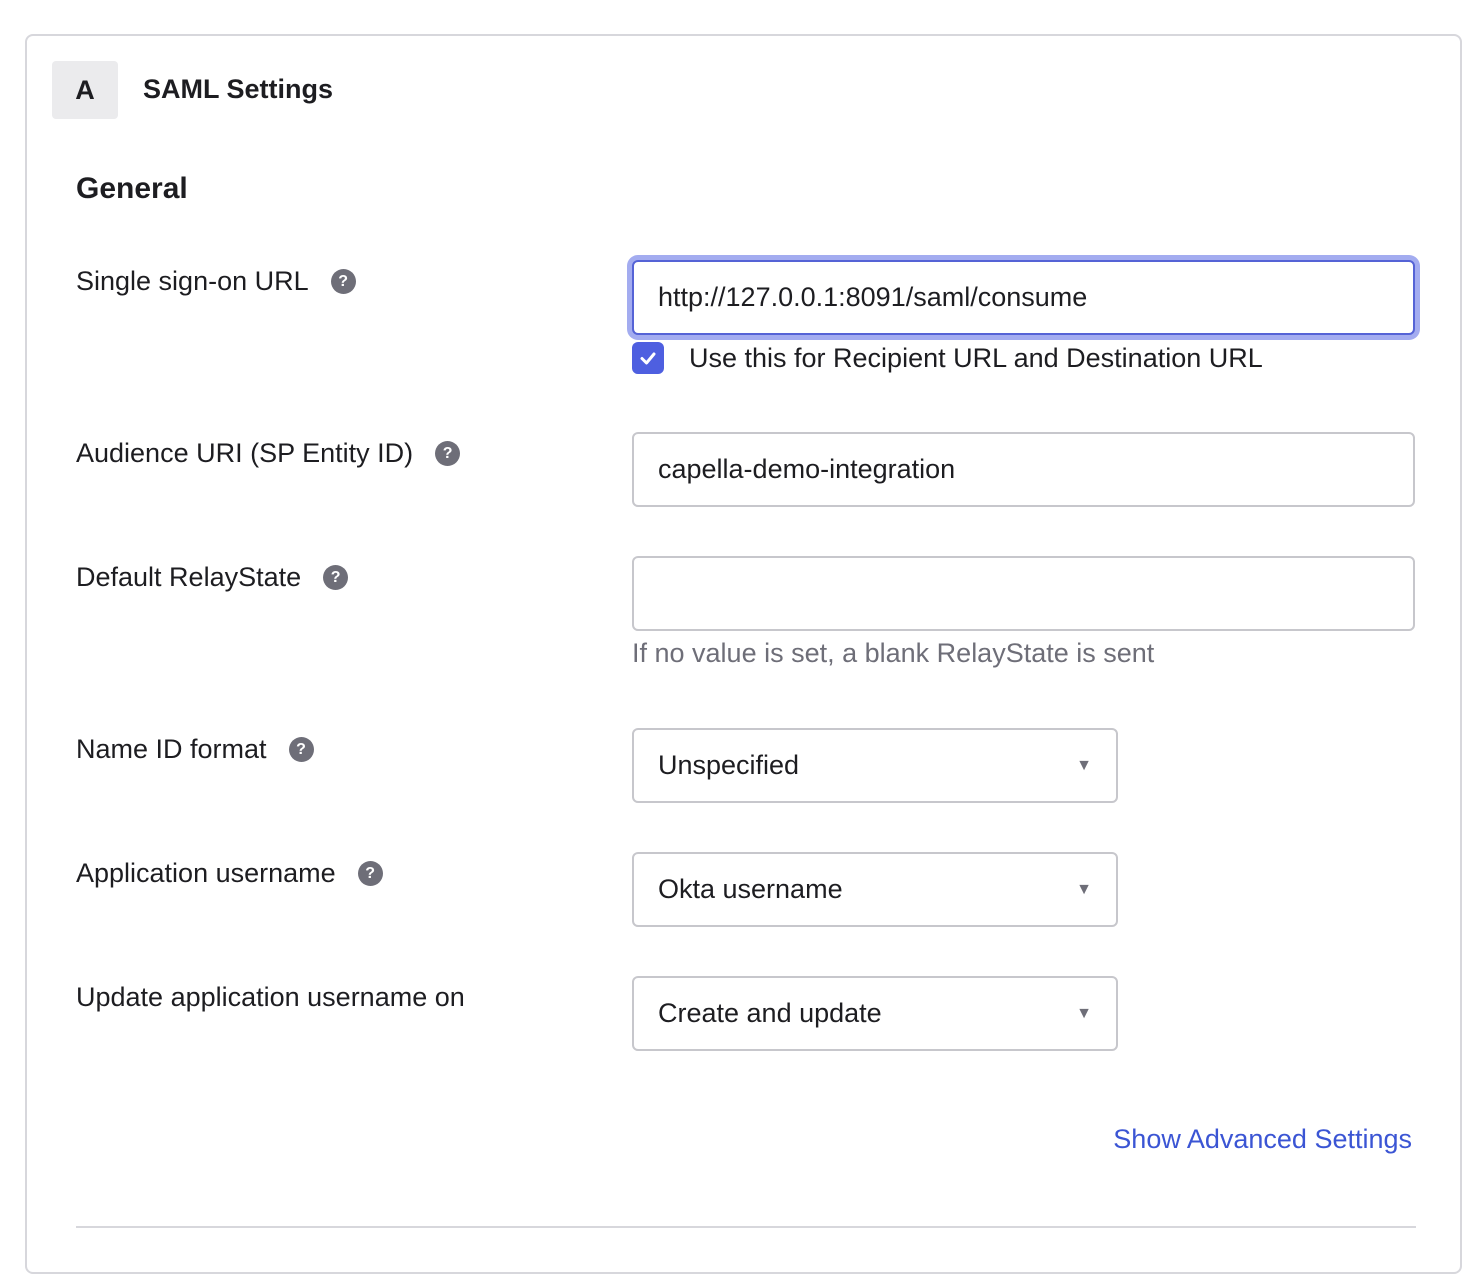 The width and height of the screenshot is (1484, 1274). Describe the element at coordinates (770, 1013) in the screenshot. I see `update-username-value: Create and update` at that location.